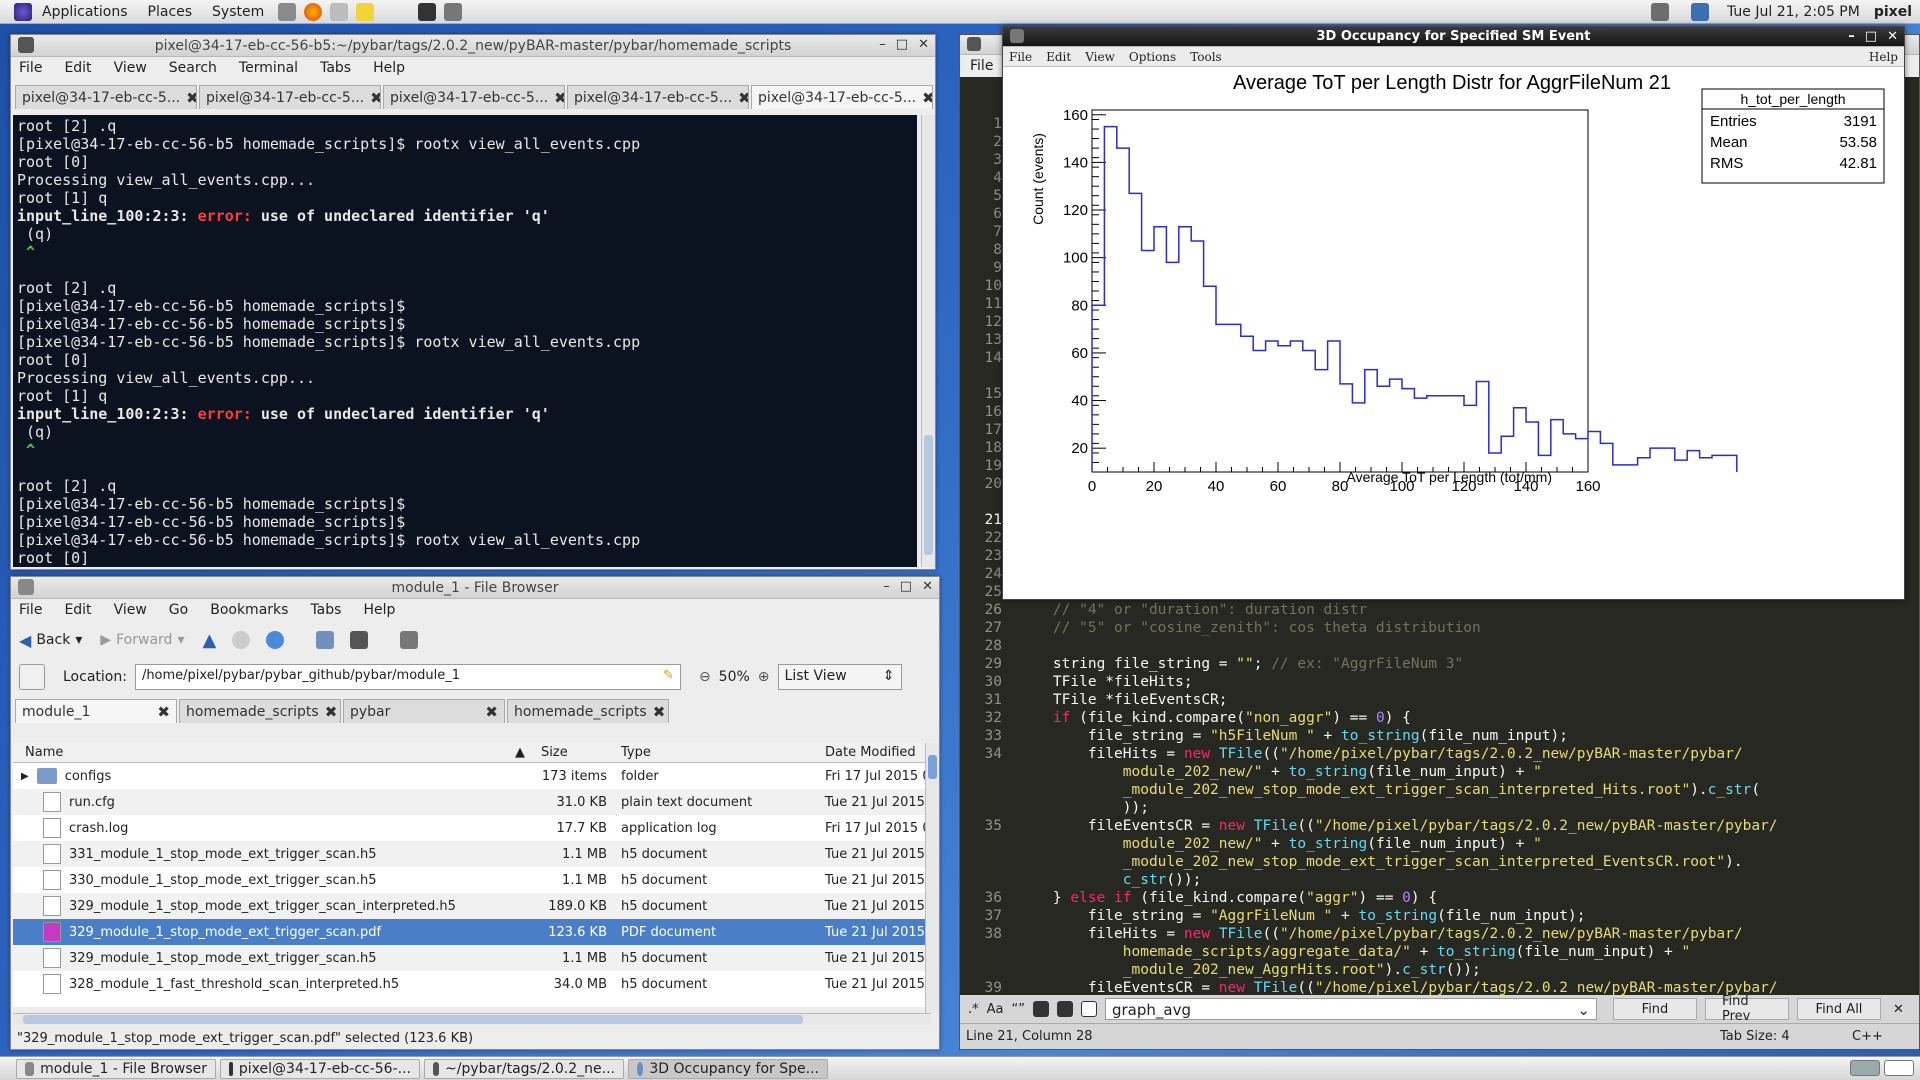 Image resolution: width=1920 pixels, height=1080 pixels. Describe the element at coordinates (96, 711) in the screenshot. I see `fb-tab-module-1: module_1 ✖` at that location.